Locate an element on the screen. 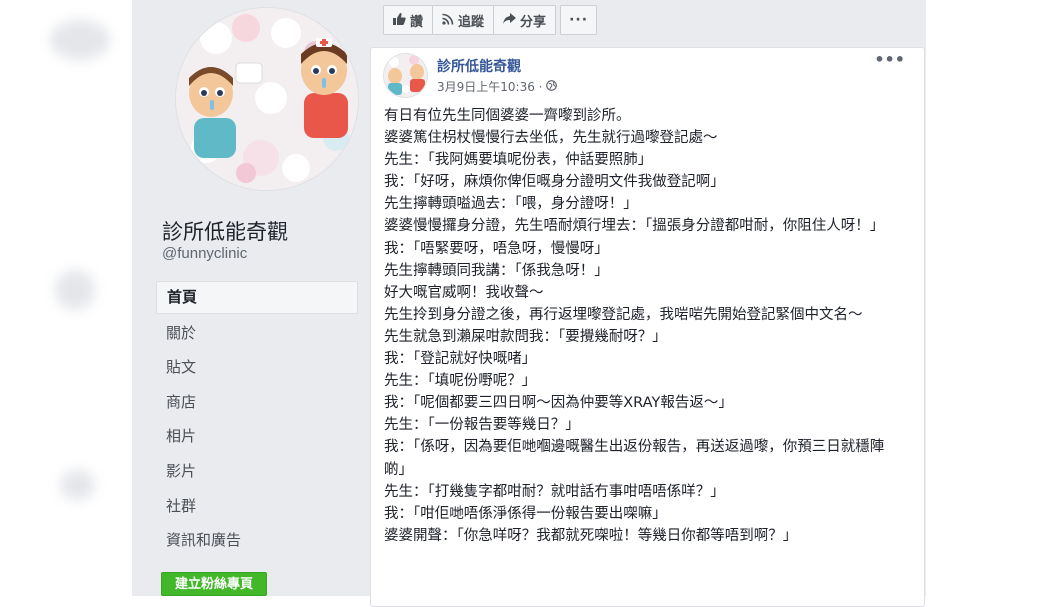  more-actions-button: ··· is located at coordinates (579, 20).